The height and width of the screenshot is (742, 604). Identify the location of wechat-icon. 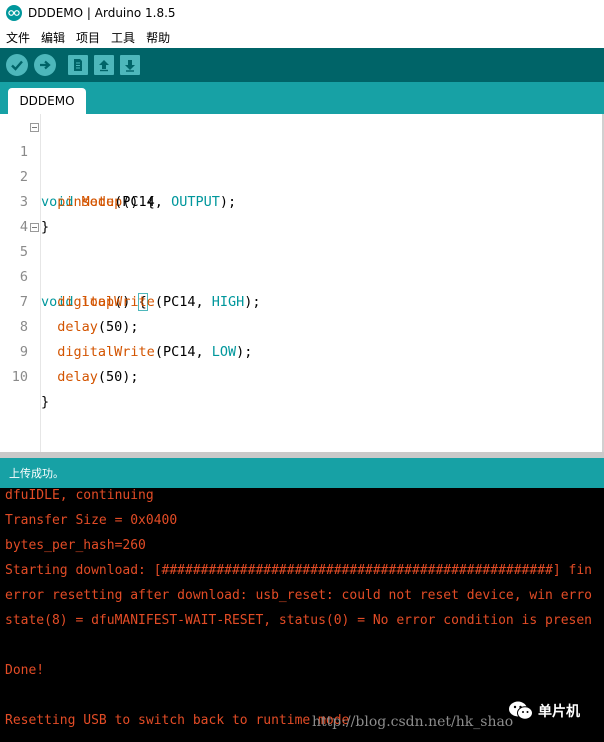
(521, 710).